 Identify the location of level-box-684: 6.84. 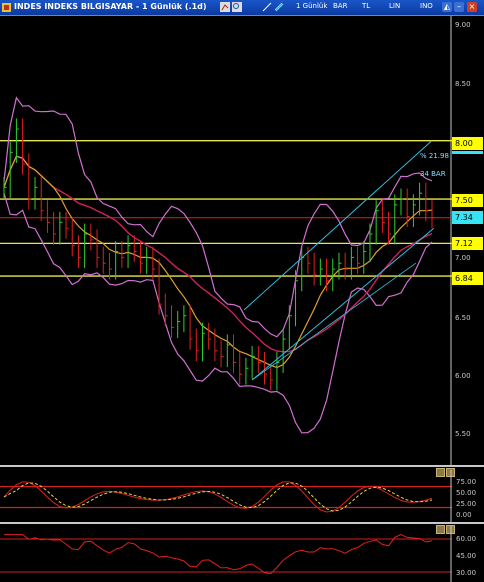
(467, 278).